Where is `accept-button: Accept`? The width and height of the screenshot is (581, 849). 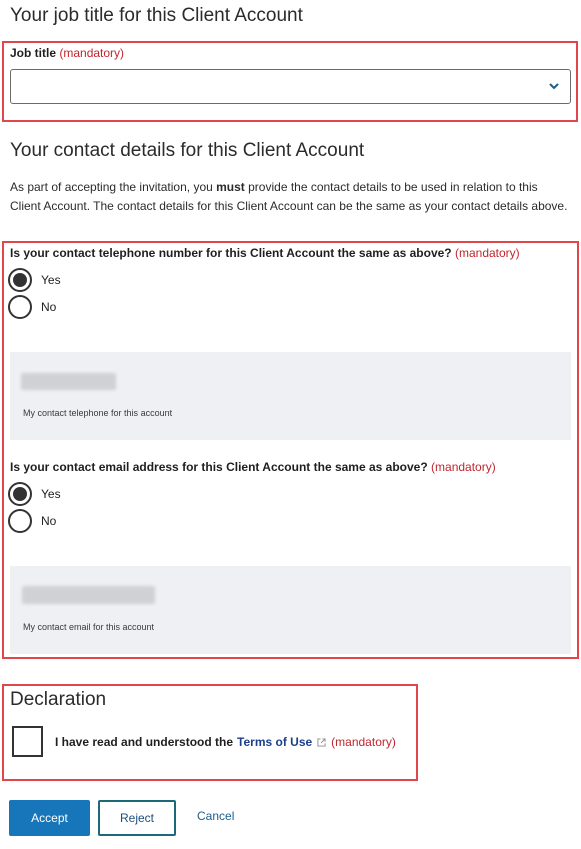 accept-button: Accept is located at coordinates (49, 818).